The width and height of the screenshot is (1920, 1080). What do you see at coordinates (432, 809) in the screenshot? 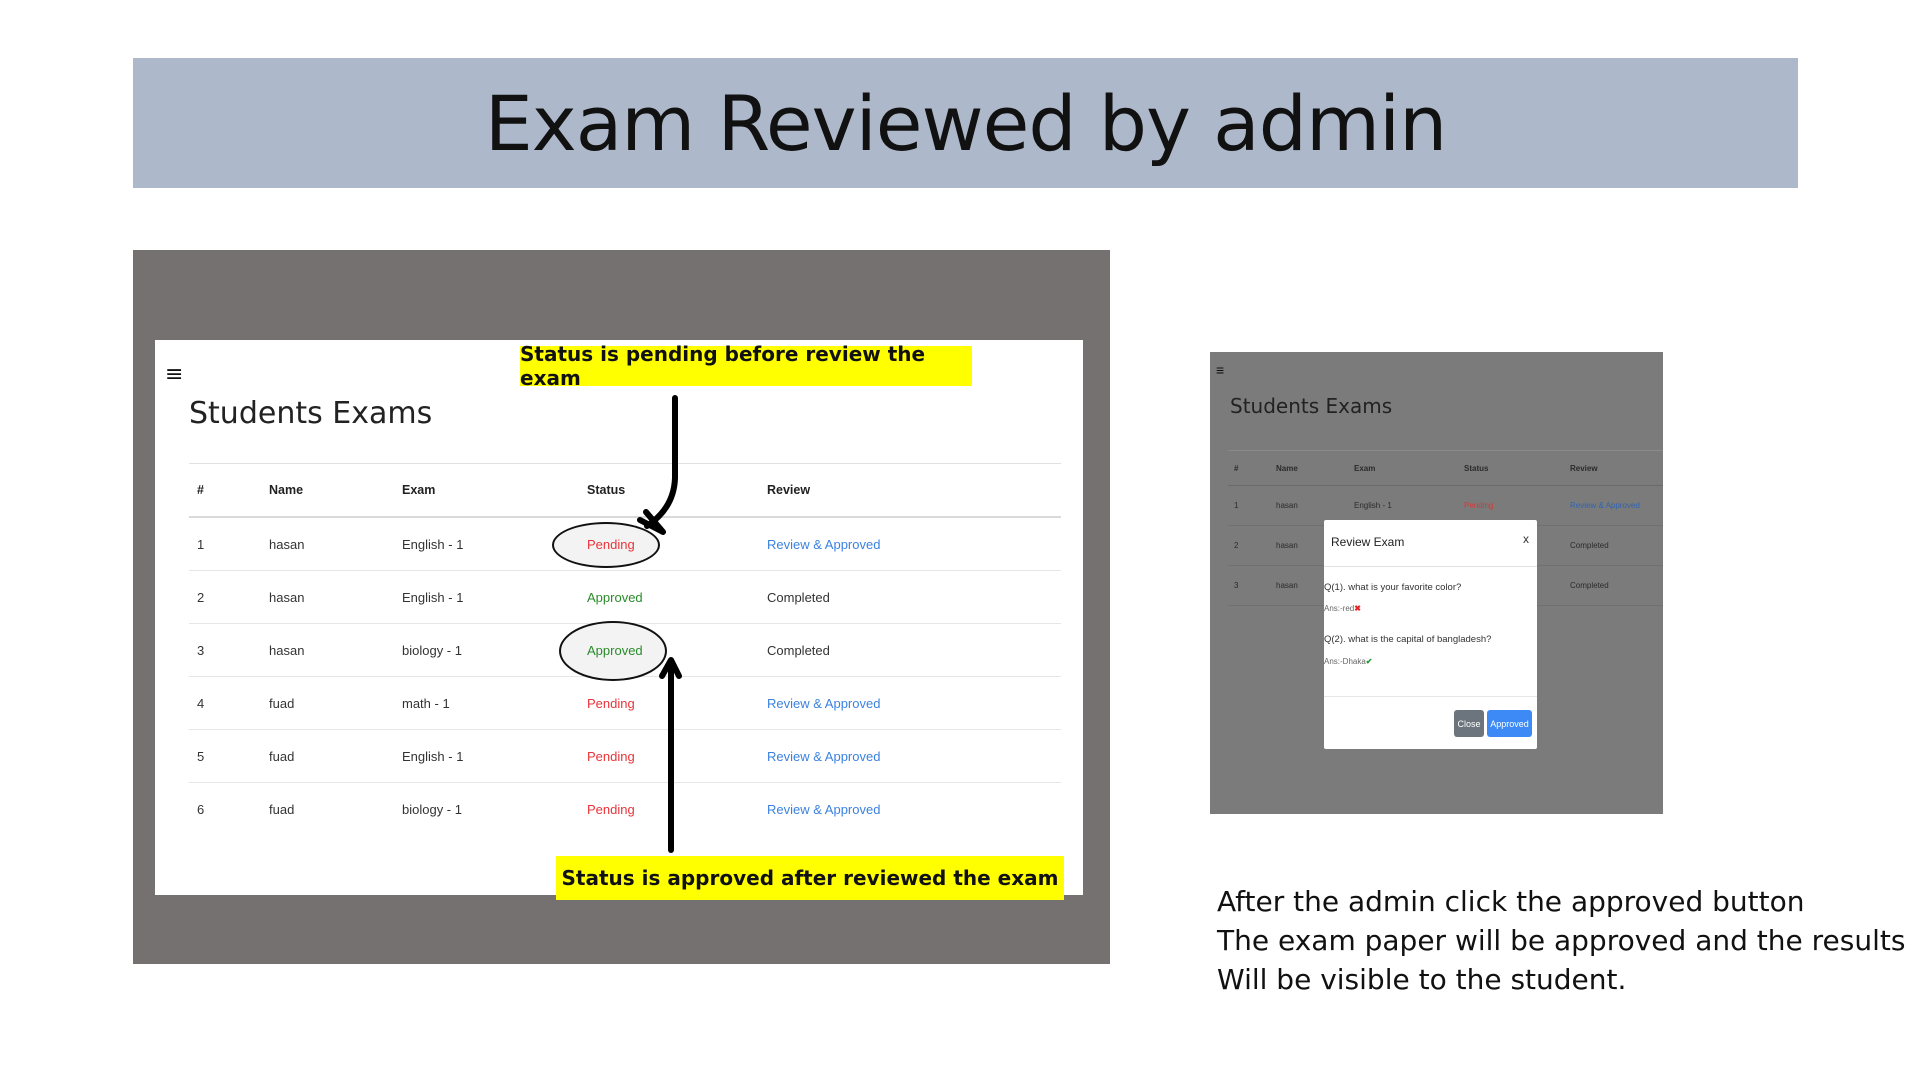
I see `exam-name: biology - 1` at bounding box center [432, 809].